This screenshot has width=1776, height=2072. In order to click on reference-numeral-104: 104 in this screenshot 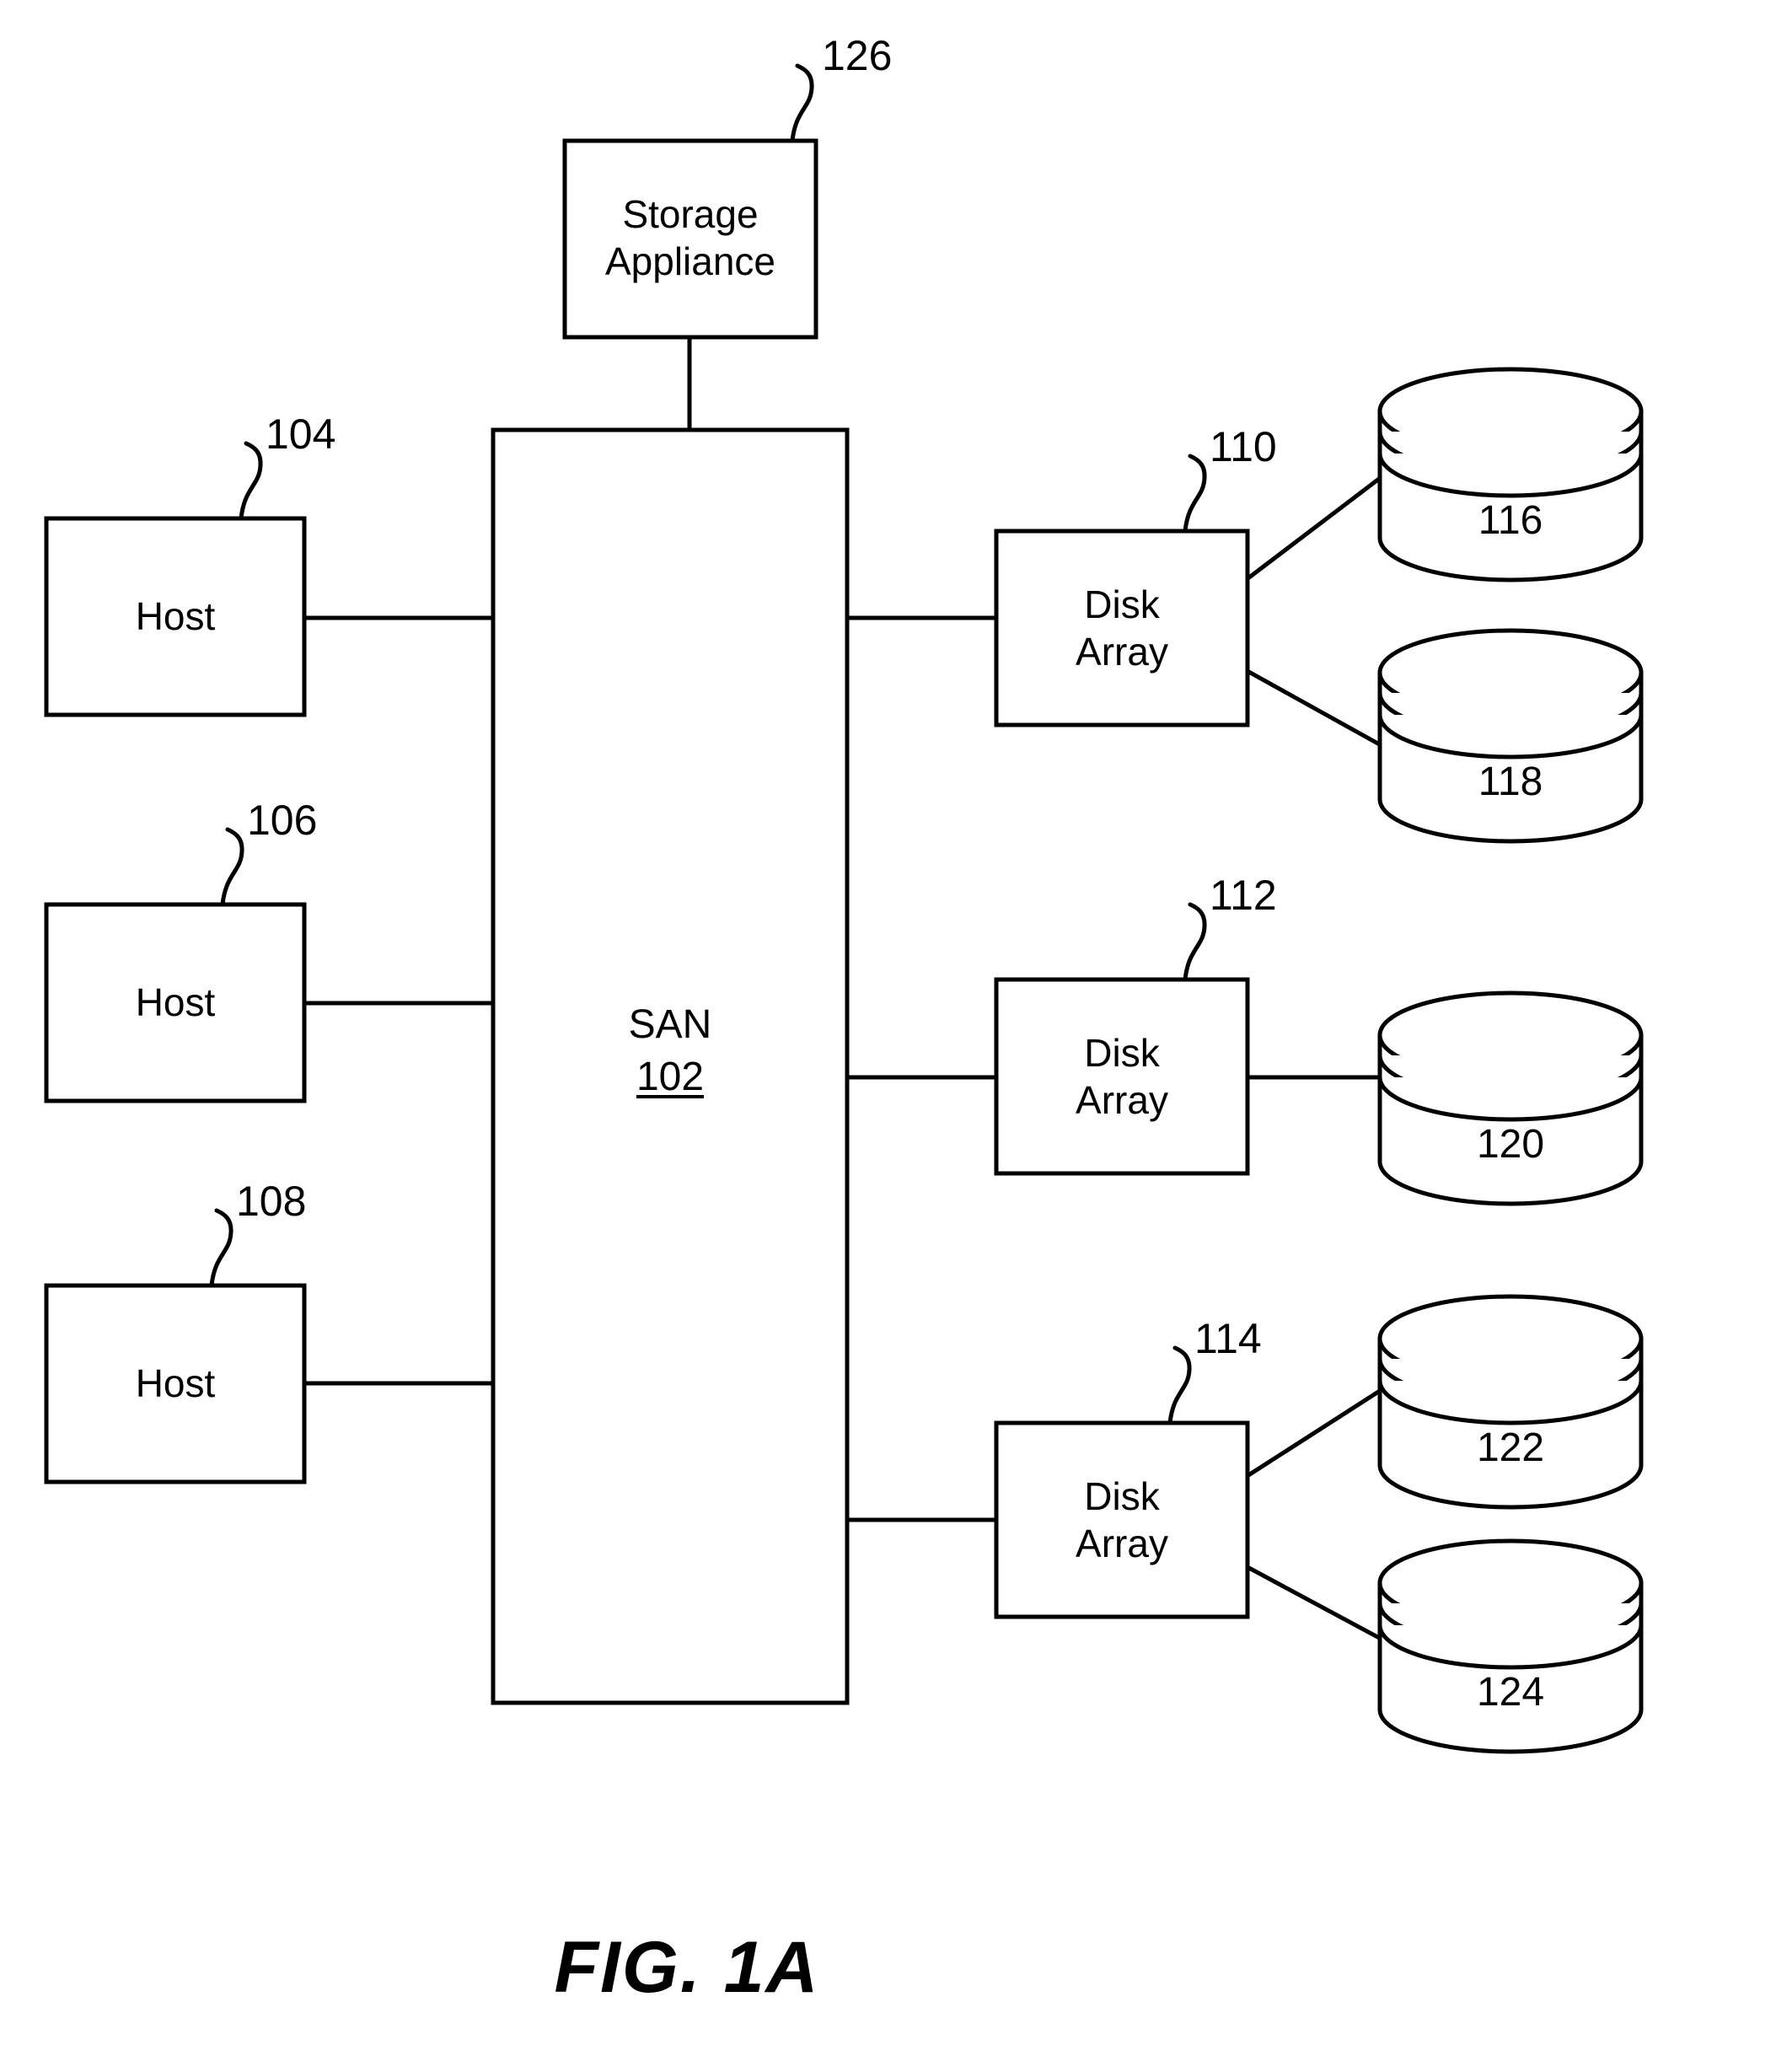, I will do `click(301, 435)`.